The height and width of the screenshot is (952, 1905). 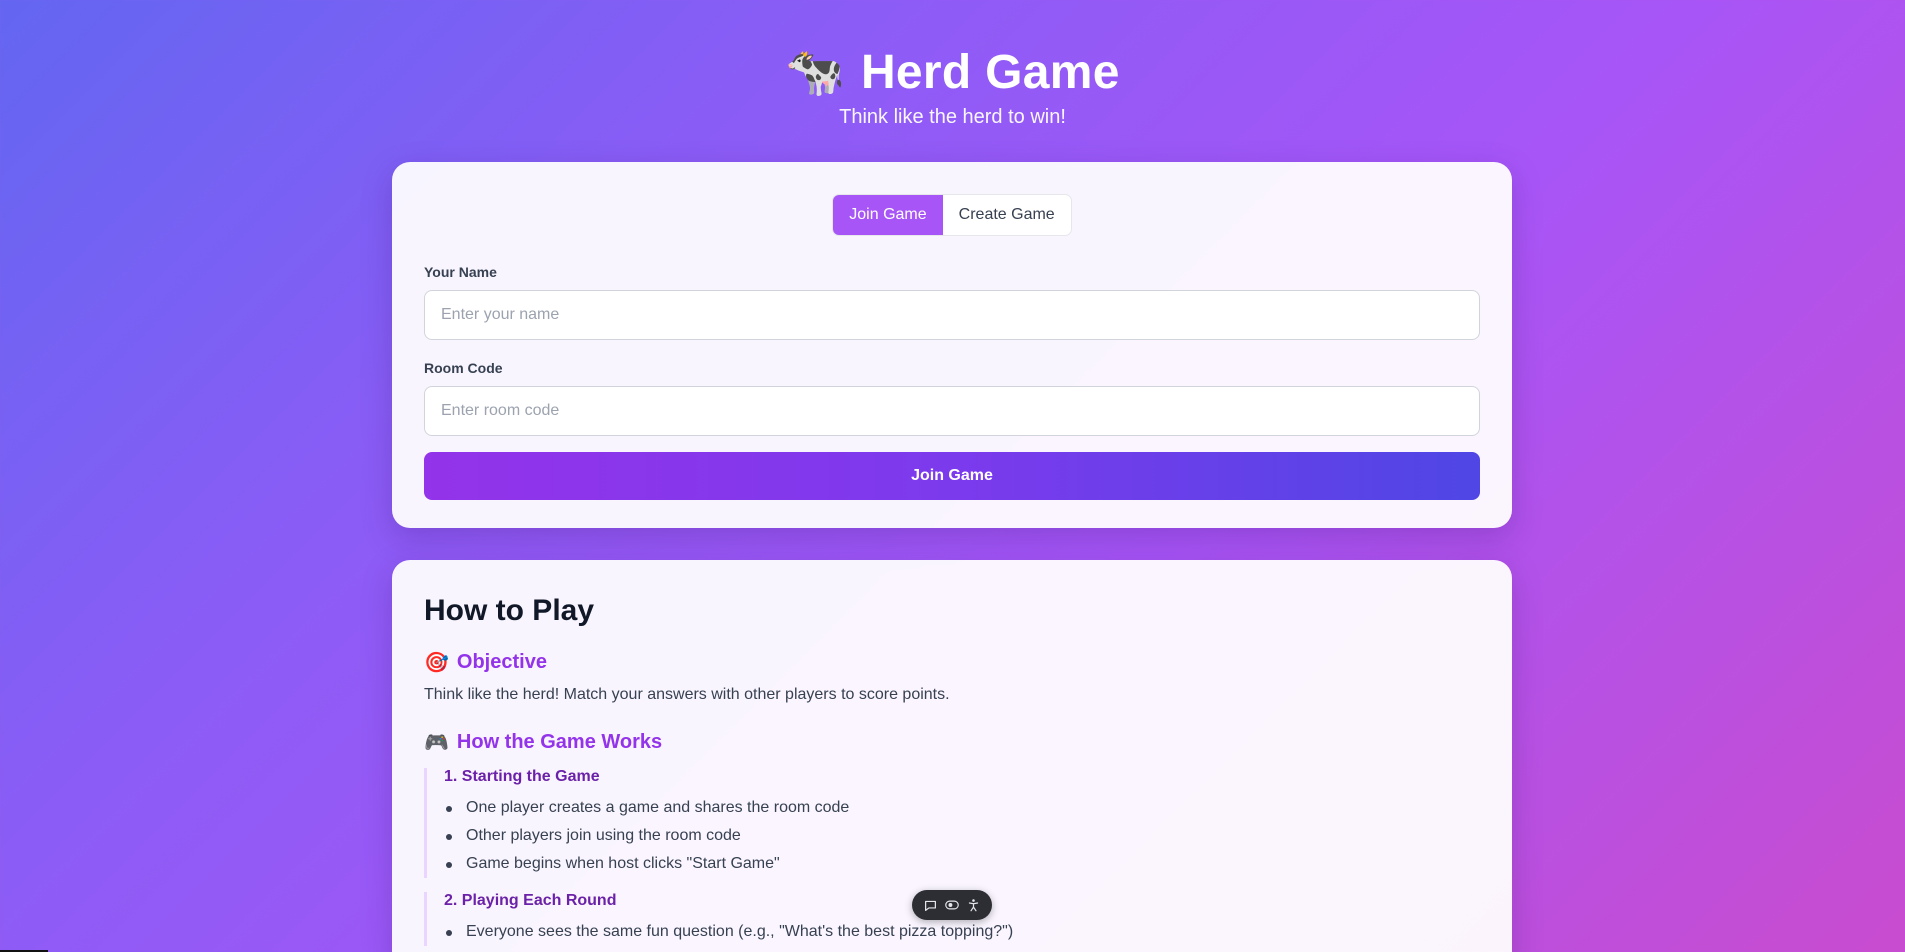 I want to click on room-code-input, so click(x=952, y=411).